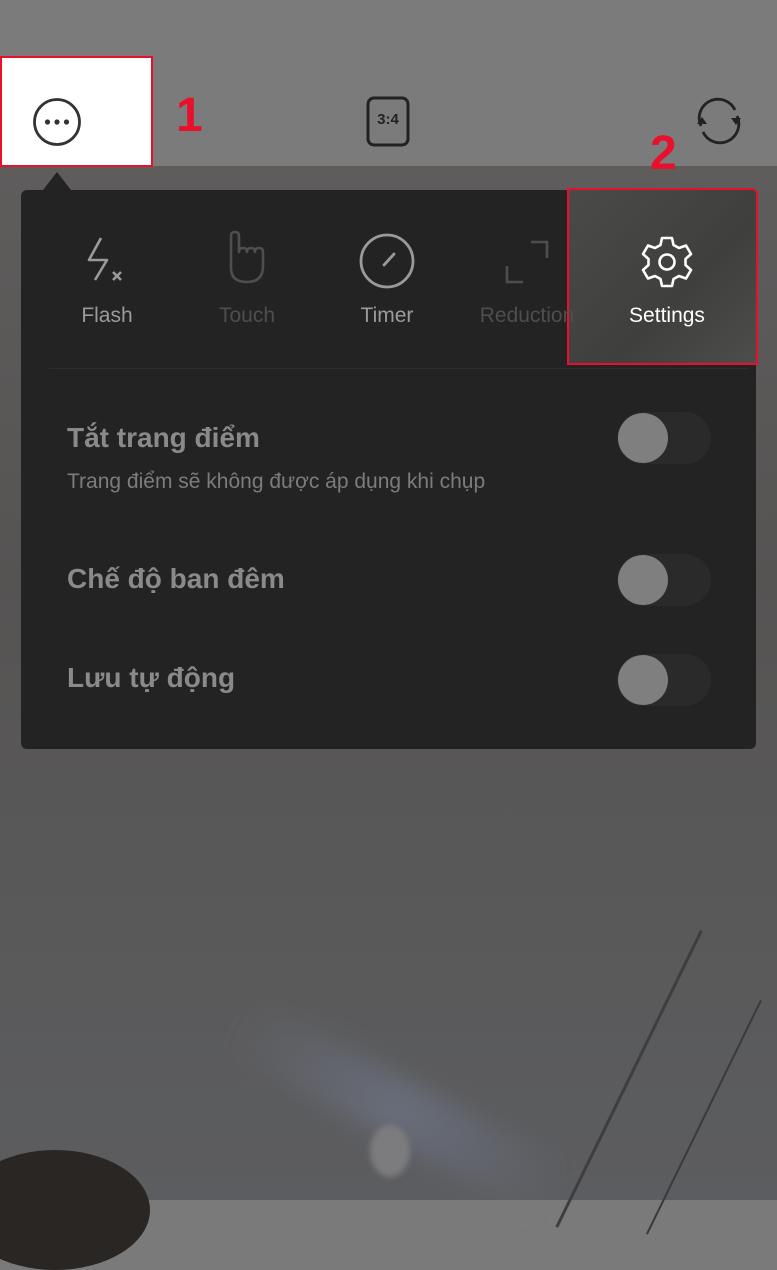 This screenshot has width=777, height=1270. I want to click on auto-save-toggle, so click(664, 680).